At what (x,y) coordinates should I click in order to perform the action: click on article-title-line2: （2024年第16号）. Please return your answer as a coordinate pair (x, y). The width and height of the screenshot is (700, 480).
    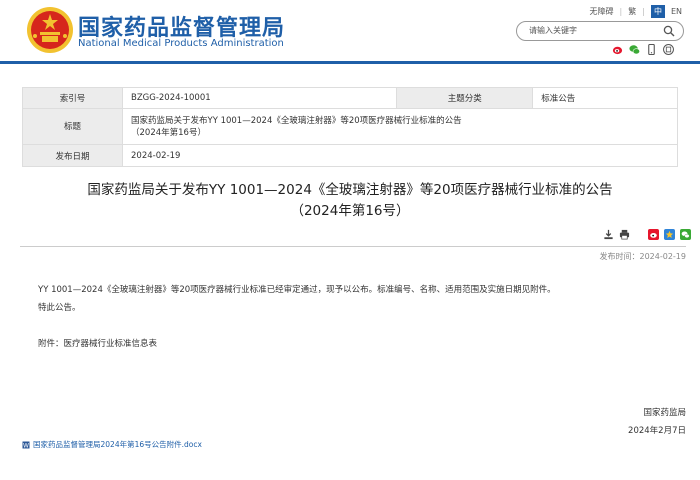
    Looking at the image, I should click on (350, 211).